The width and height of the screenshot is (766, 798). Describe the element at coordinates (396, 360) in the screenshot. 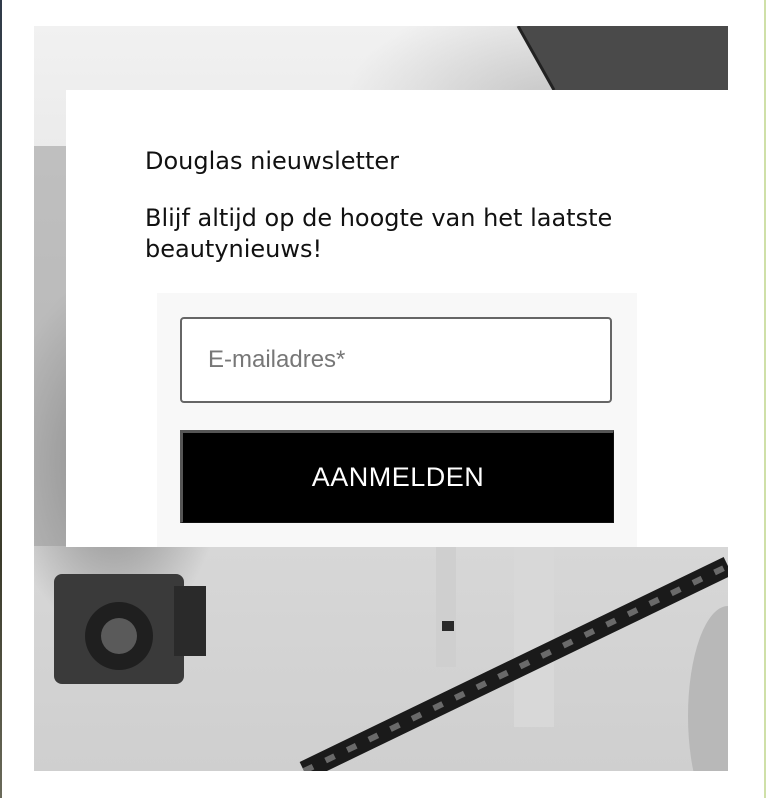

I see `email-field` at that location.